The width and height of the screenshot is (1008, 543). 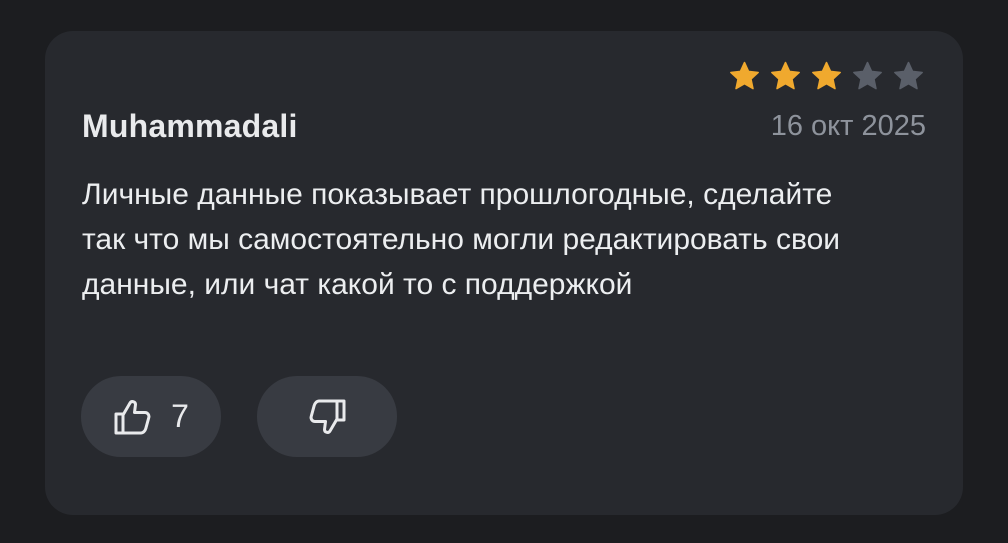 I want to click on dislike-button, so click(x=327, y=416).